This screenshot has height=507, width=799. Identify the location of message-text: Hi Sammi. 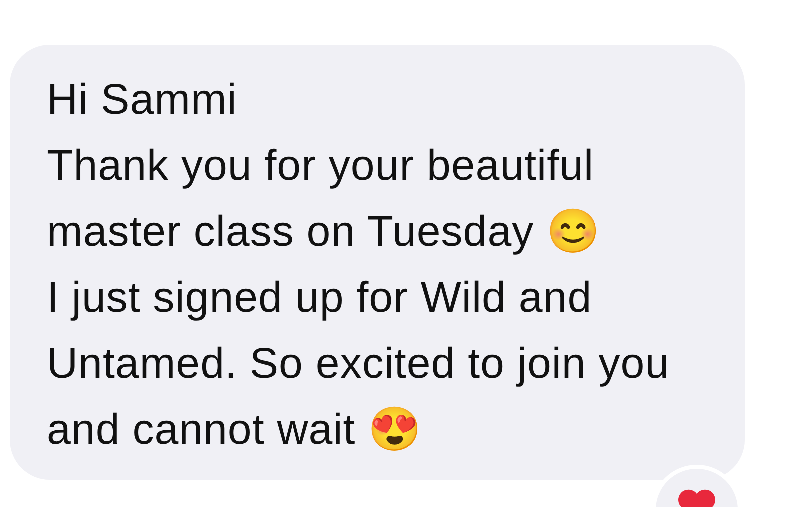
(142, 100).